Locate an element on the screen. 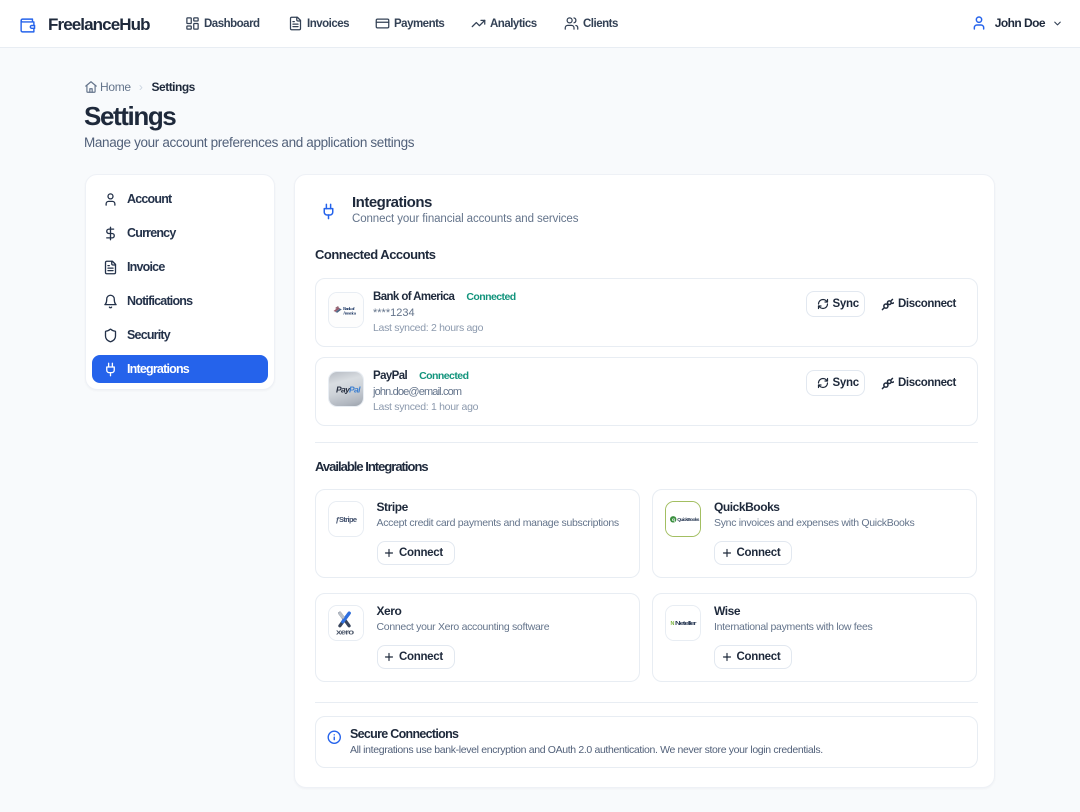  svg-text: Pal is located at coordinates (355, 390).